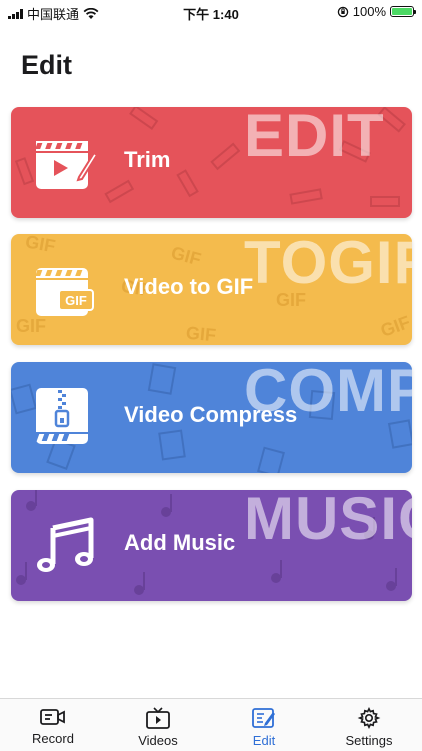  Describe the element at coordinates (369, 11) in the screenshot. I see `battery-label: 100%` at that location.